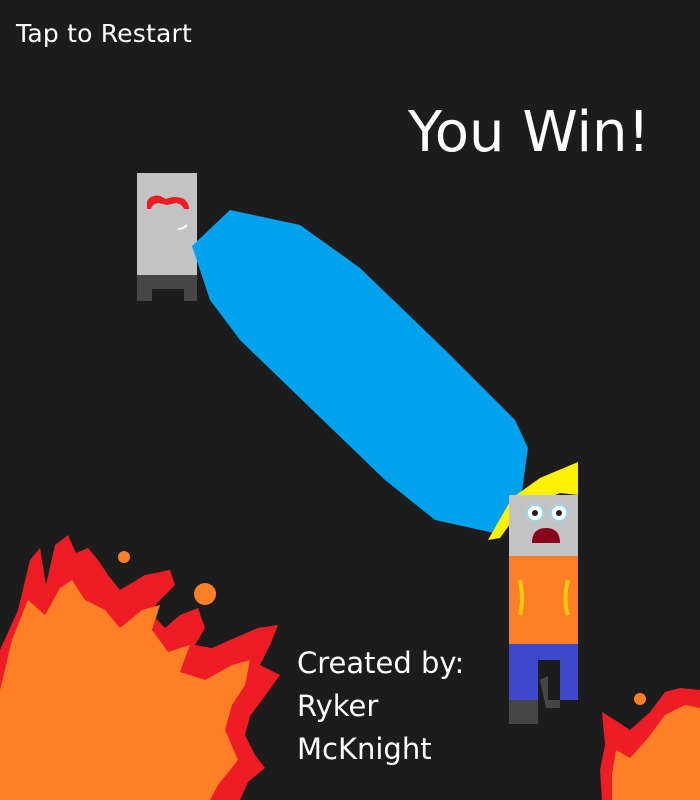 The width and height of the screenshot is (700, 800). What do you see at coordinates (338, 706) in the screenshot?
I see `credits-first-name: Ryker` at bounding box center [338, 706].